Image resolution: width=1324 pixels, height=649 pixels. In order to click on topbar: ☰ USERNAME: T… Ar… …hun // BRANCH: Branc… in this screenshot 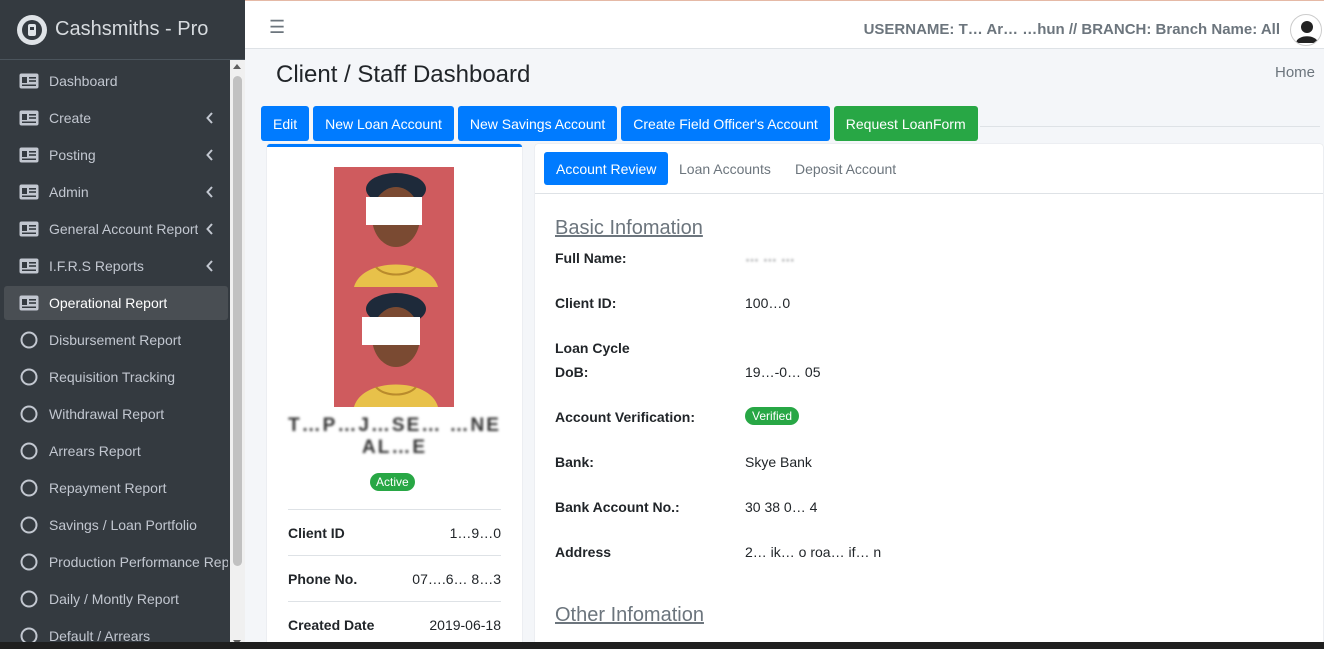, I will do `click(784, 24)`.